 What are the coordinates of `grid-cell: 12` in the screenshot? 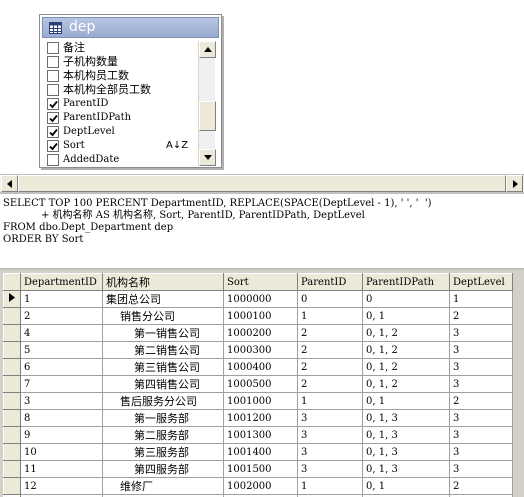 It's located at (61, 486).